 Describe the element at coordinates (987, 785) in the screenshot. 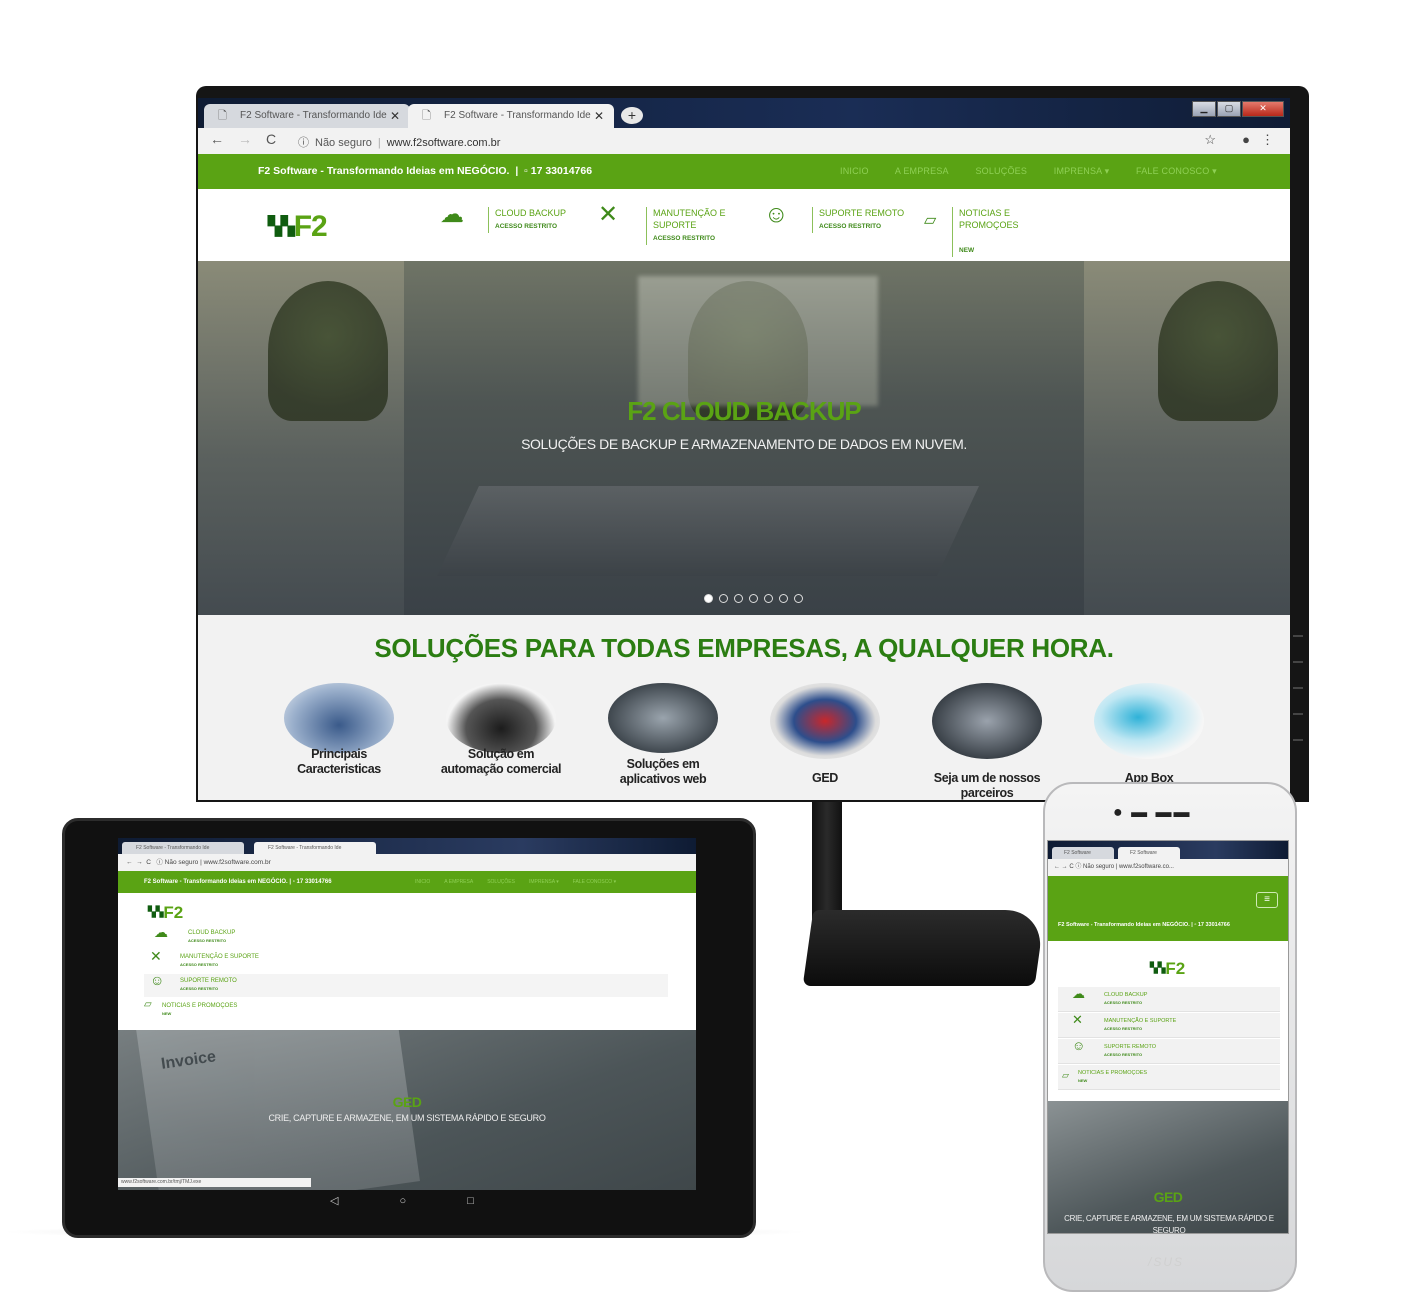

I see `solution-label: Seja um de nossos parceiros` at that location.